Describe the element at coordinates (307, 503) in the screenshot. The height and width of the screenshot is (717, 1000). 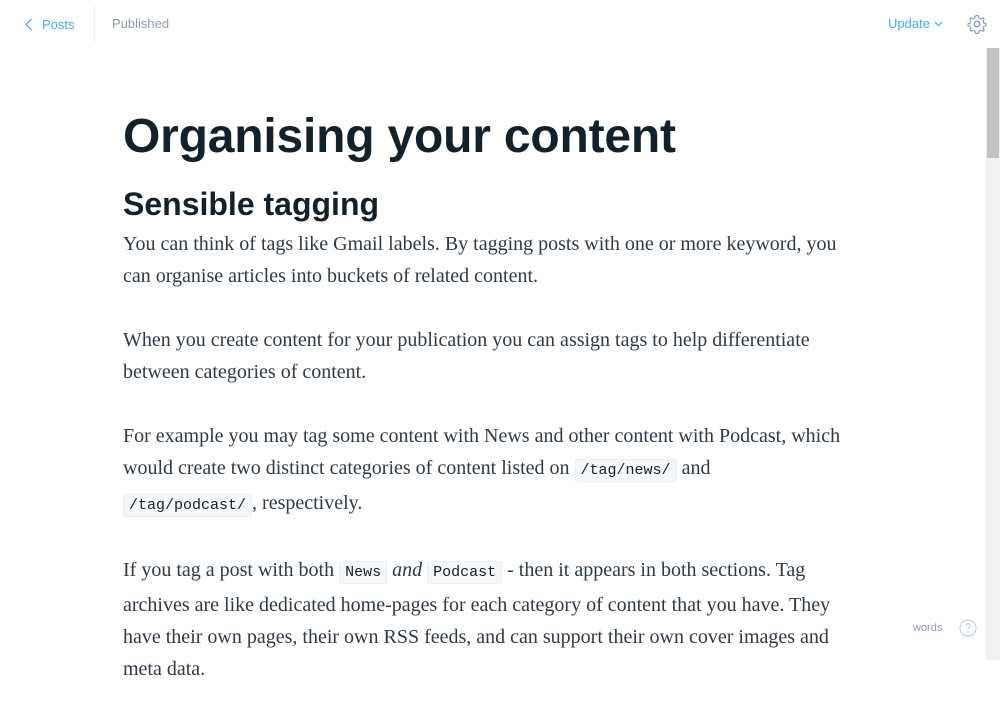
I see `text-segment: , respectively.` at that location.